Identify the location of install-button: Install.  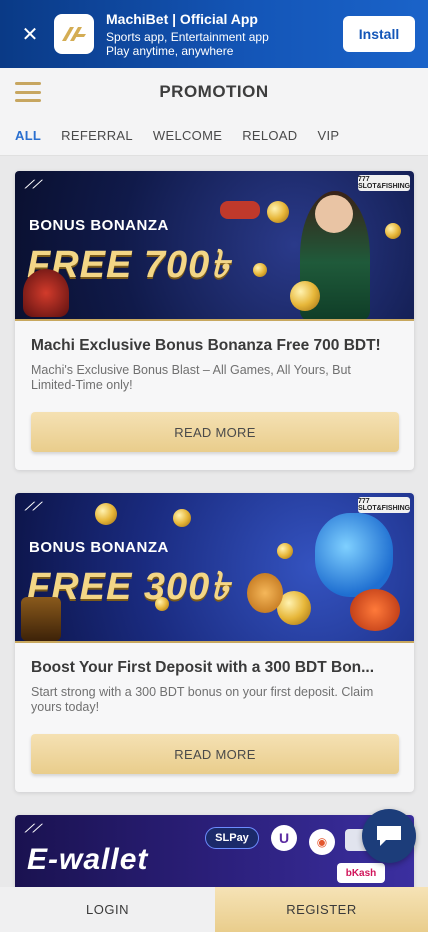
(379, 34).